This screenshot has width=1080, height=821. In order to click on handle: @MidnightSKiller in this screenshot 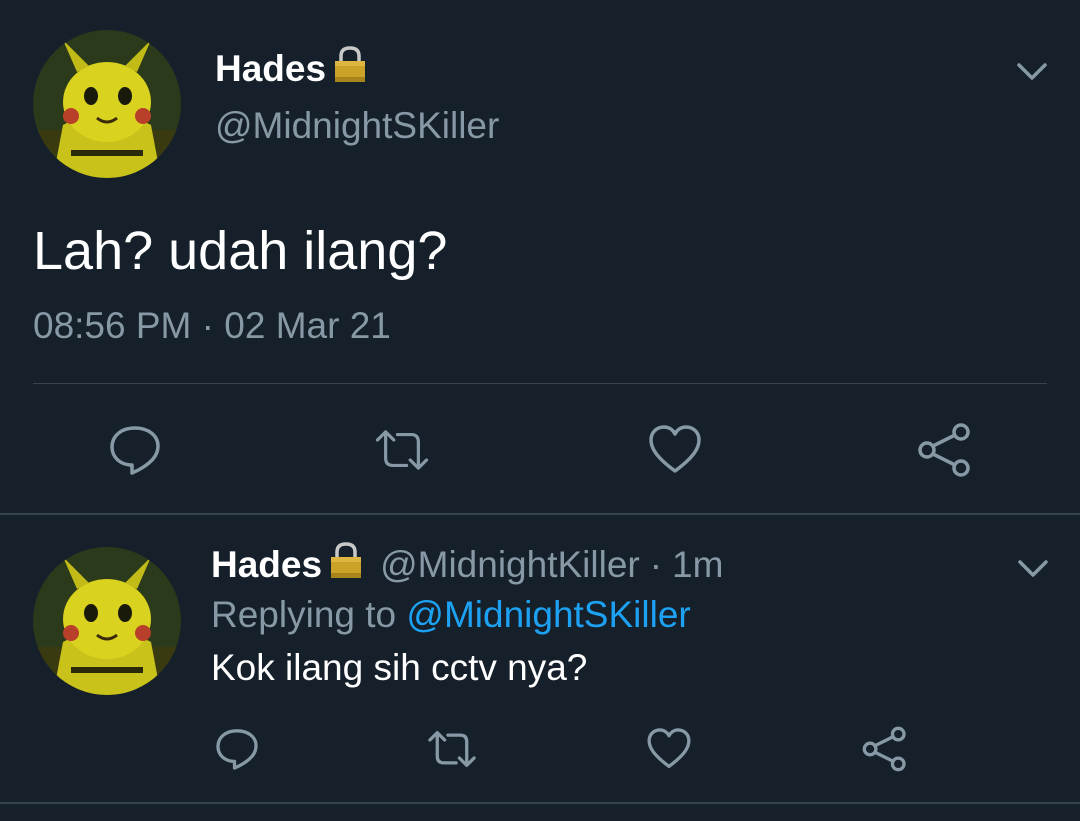, I will do `click(357, 126)`.